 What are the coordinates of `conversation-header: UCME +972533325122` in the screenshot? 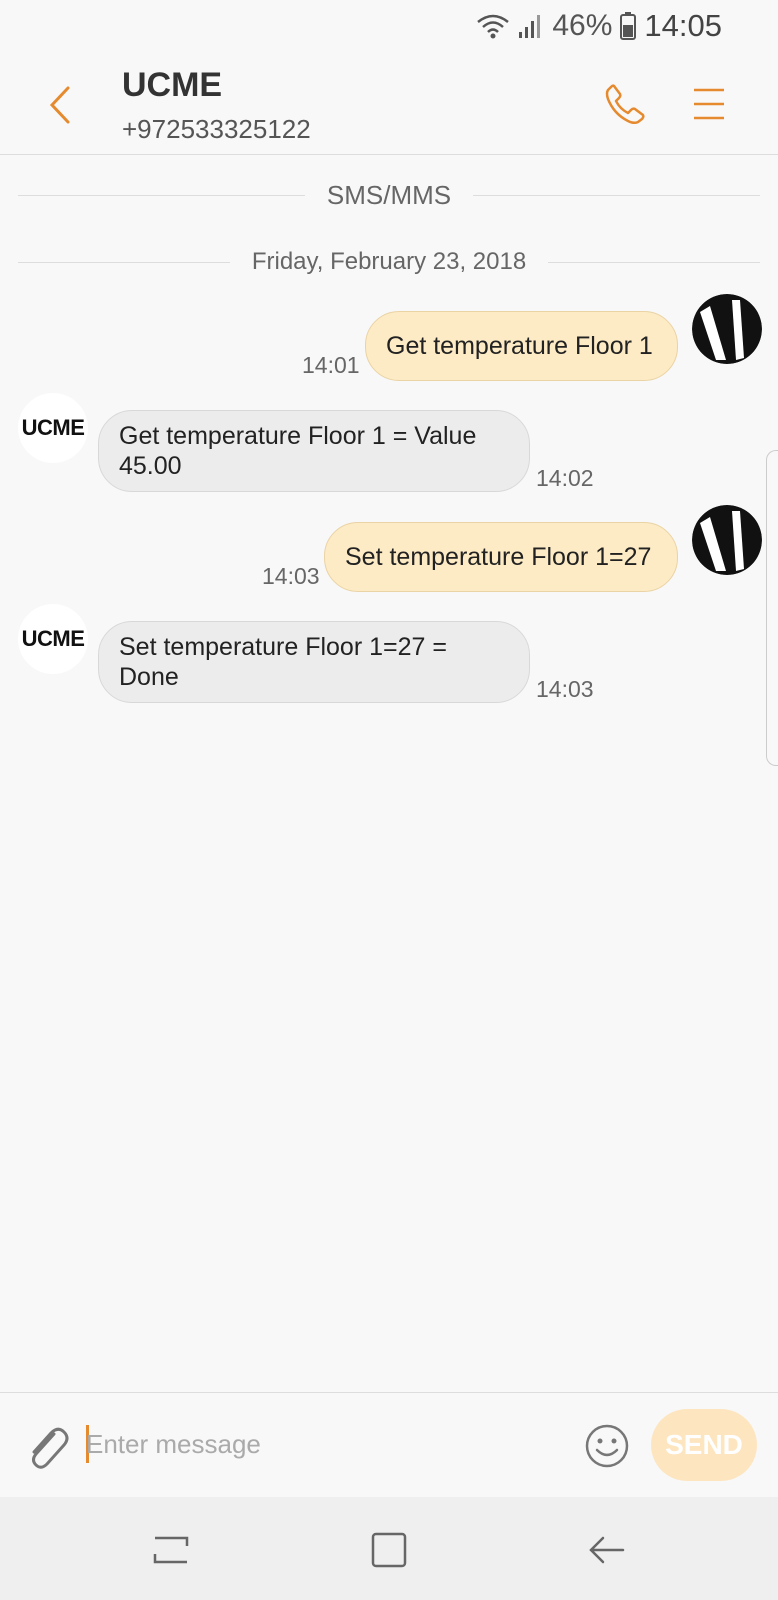 It's located at (389, 103).